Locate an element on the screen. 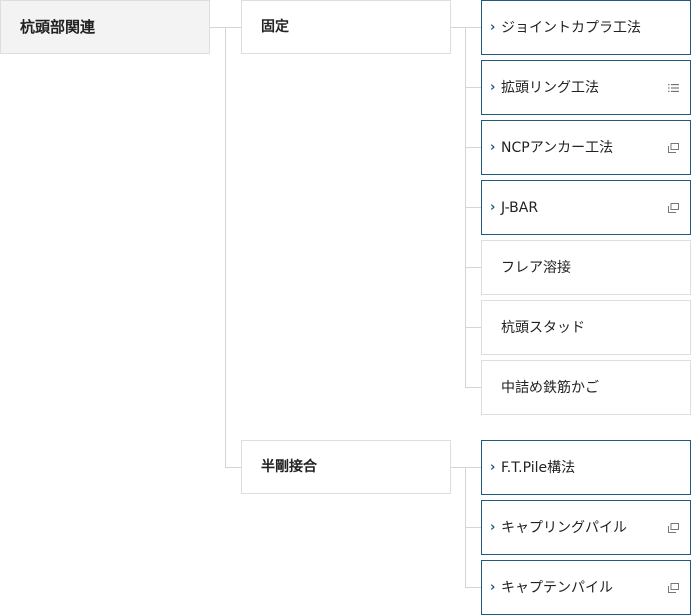 The image size is (691, 615). method-label: NCPアンカー工法 is located at coordinates (557, 147).